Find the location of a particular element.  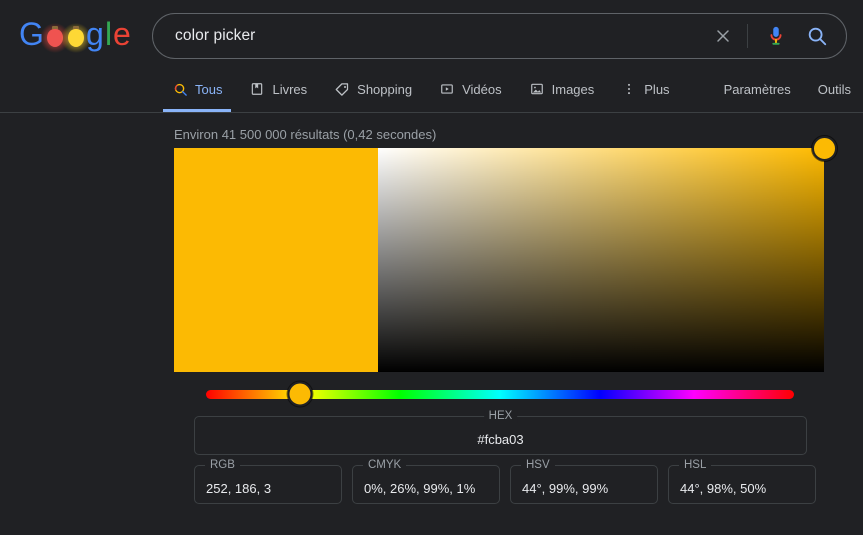

selected-color-swatch is located at coordinates (276, 260).